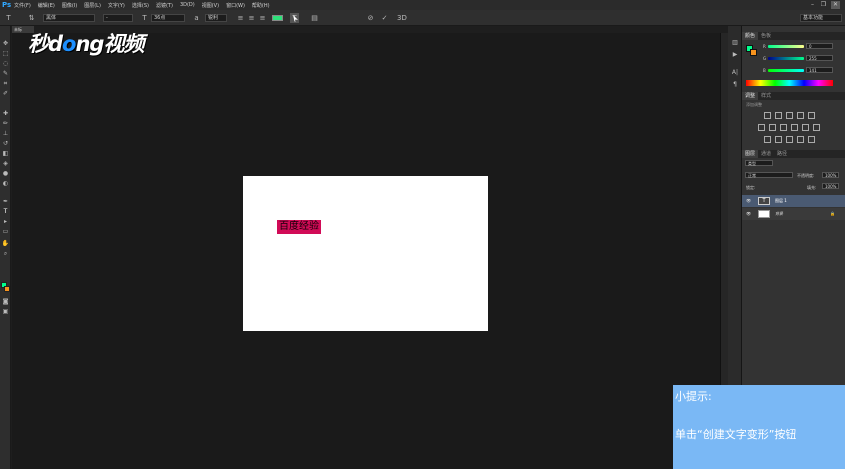 The width and height of the screenshot is (845, 469). What do you see at coordinates (786, 58) in the screenshot?
I see `g-slider` at bounding box center [786, 58].